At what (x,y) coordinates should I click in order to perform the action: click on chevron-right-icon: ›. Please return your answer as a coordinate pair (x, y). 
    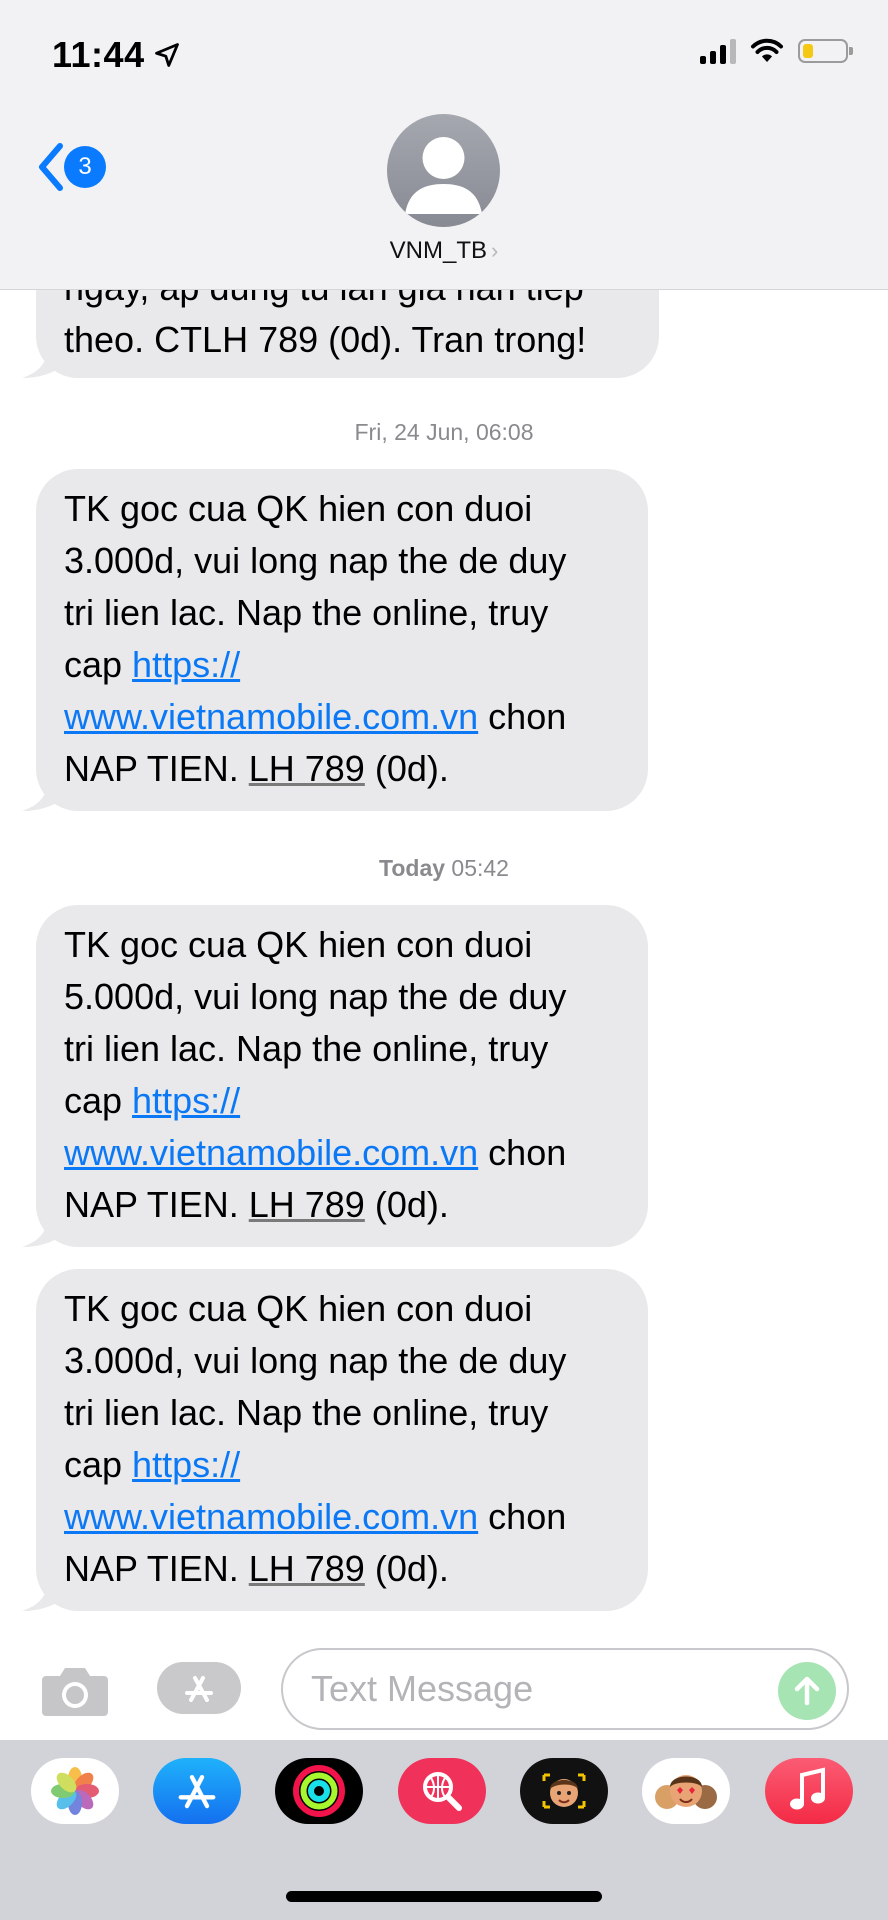
    Looking at the image, I should click on (495, 250).